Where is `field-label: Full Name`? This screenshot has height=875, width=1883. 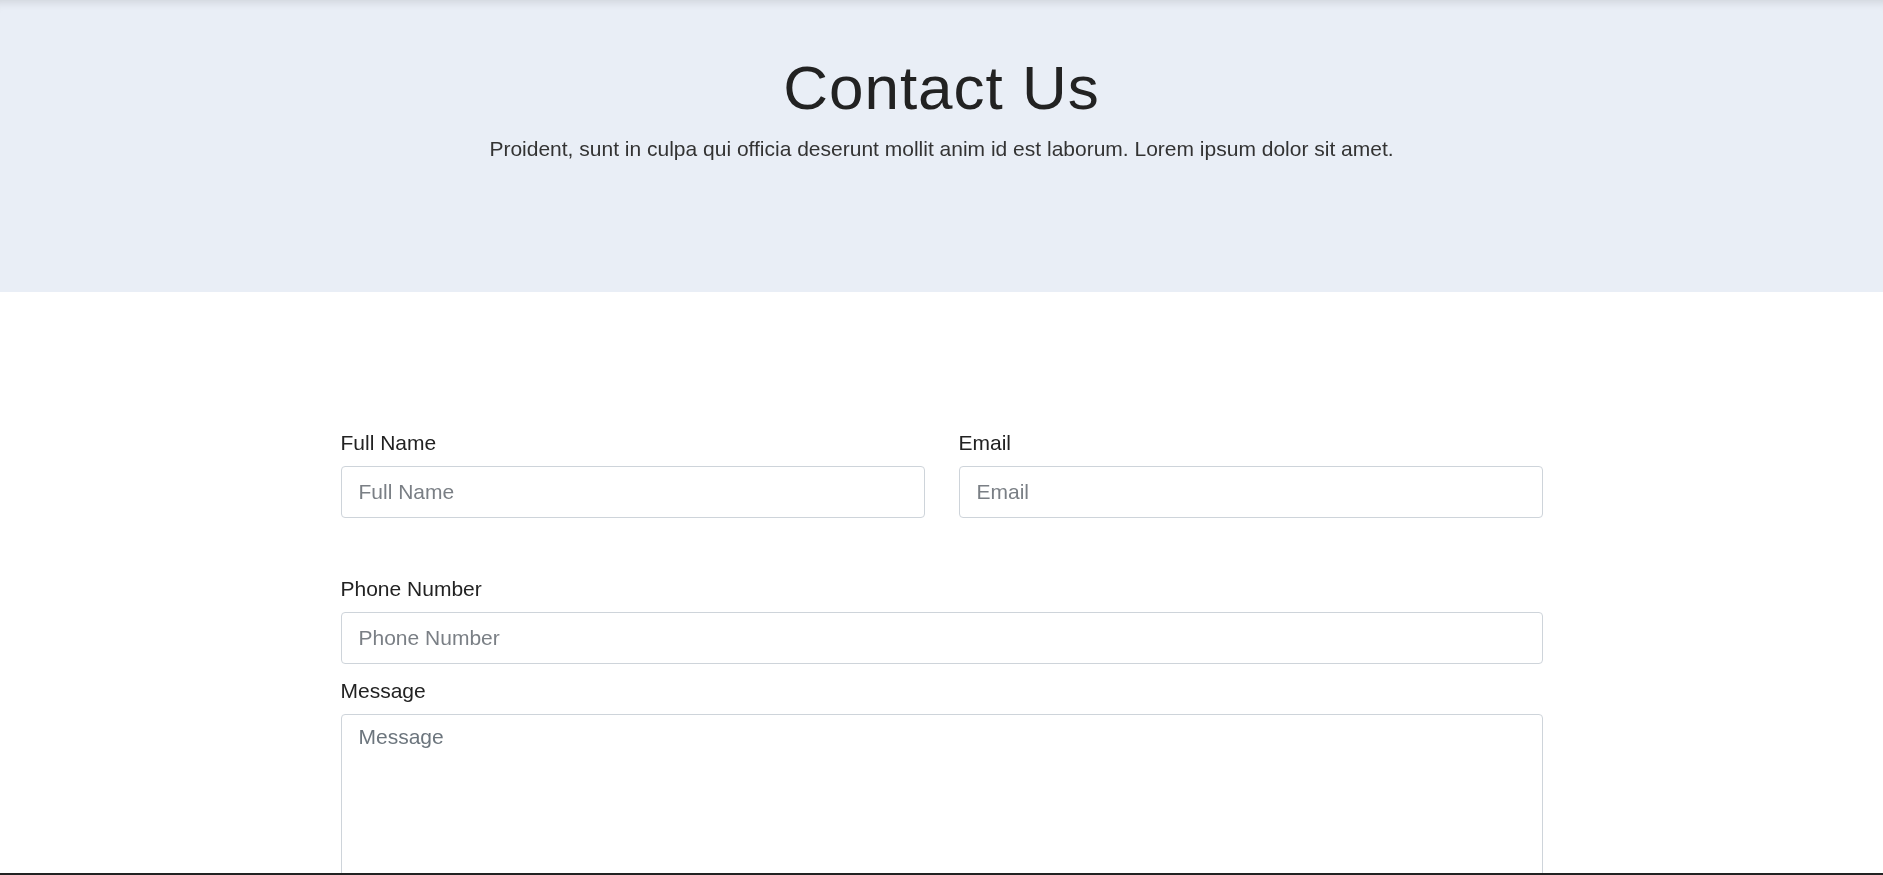
field-label: Full Name is located at coordinates (389, 443).